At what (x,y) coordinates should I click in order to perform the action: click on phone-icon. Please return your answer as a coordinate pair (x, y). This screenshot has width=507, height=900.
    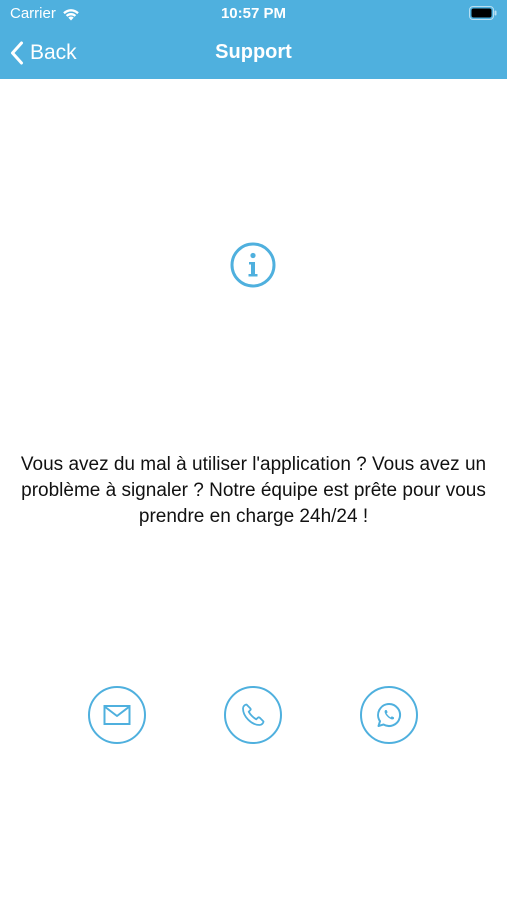
    Looking at the image, I should click on (253, 715).